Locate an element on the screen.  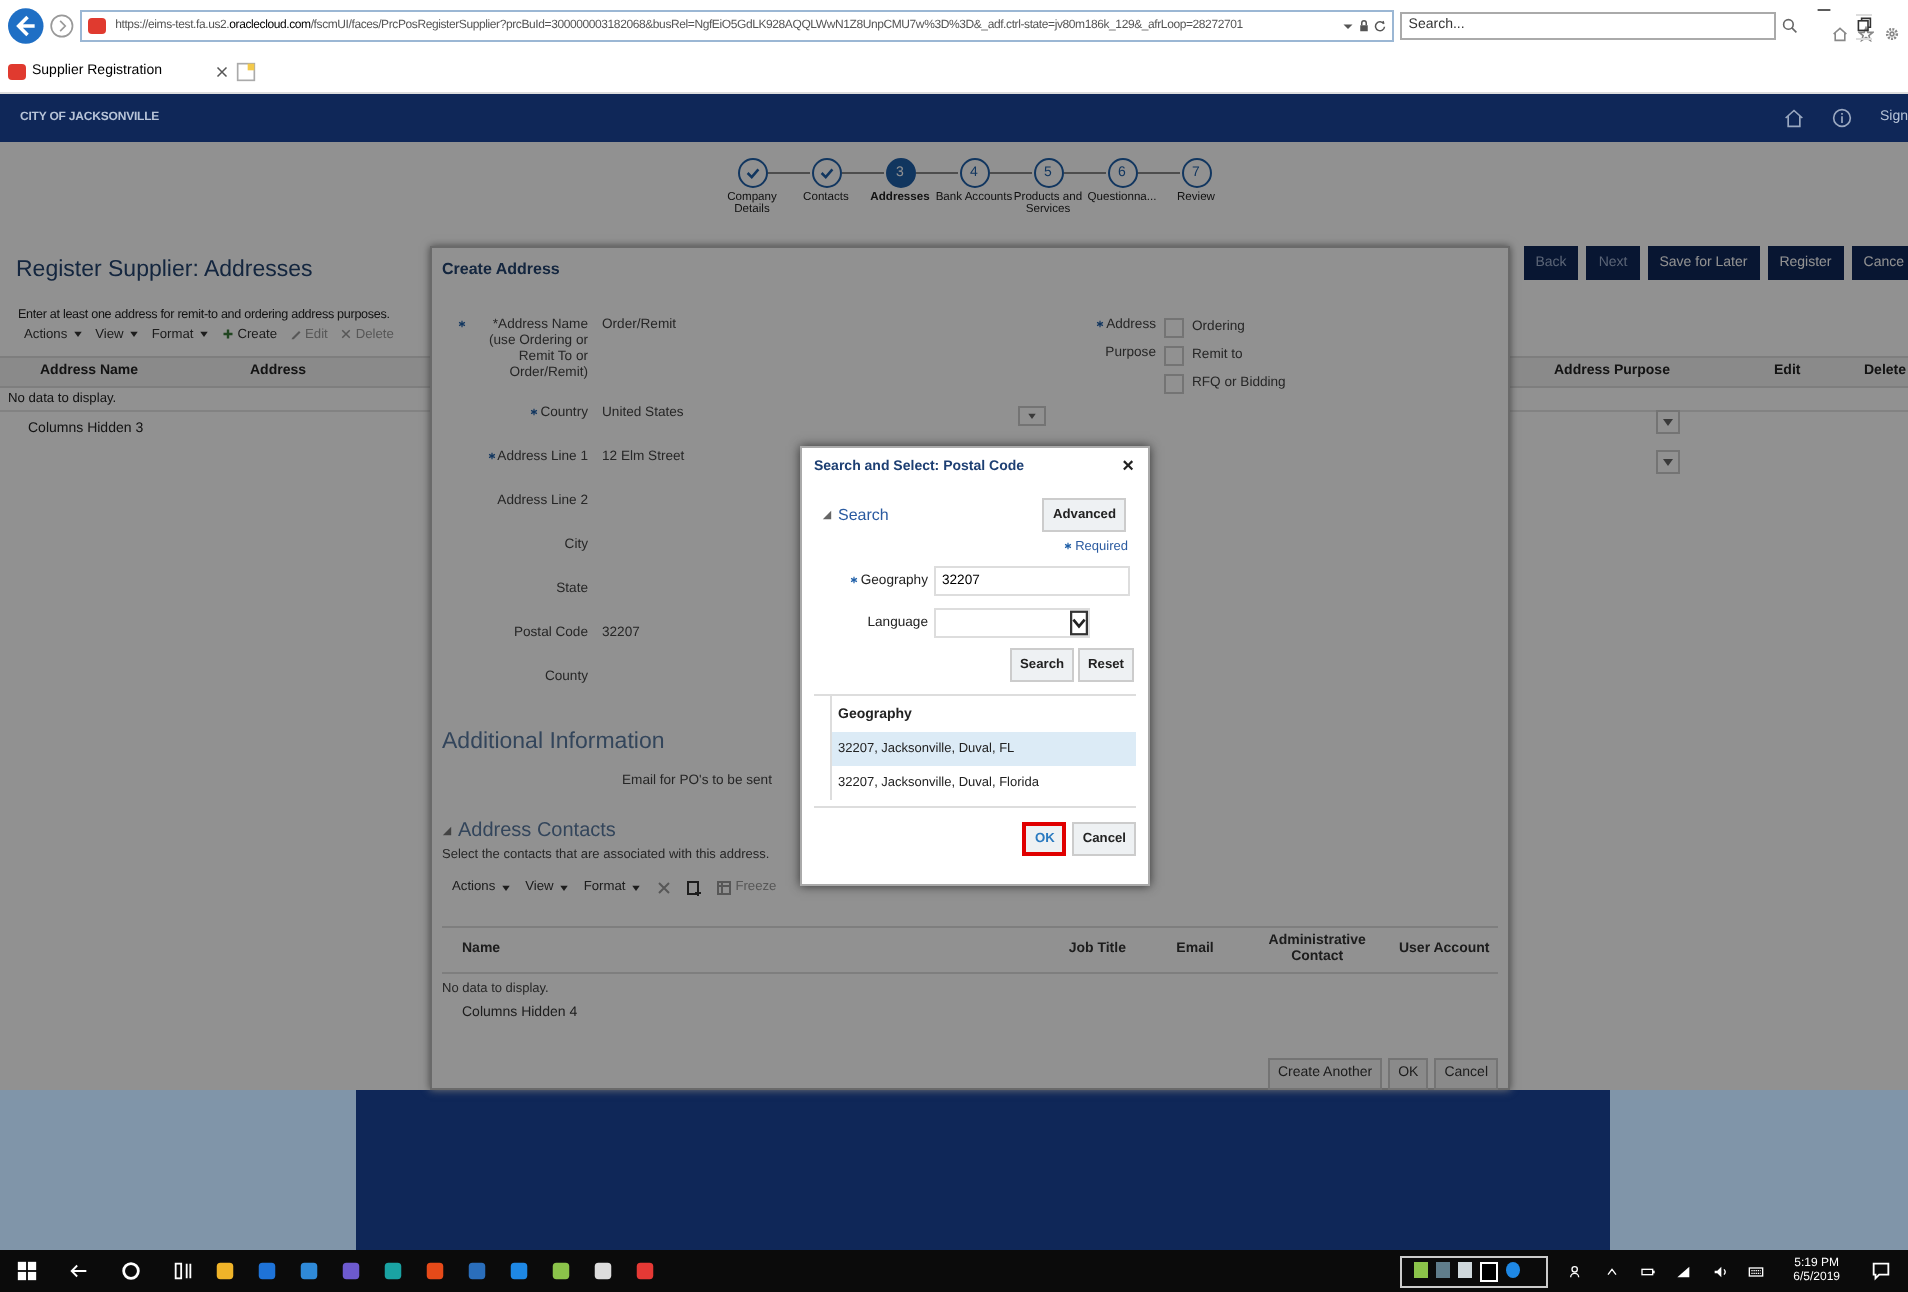
chevron-up-icon is located at coordinates (1611, 1271).